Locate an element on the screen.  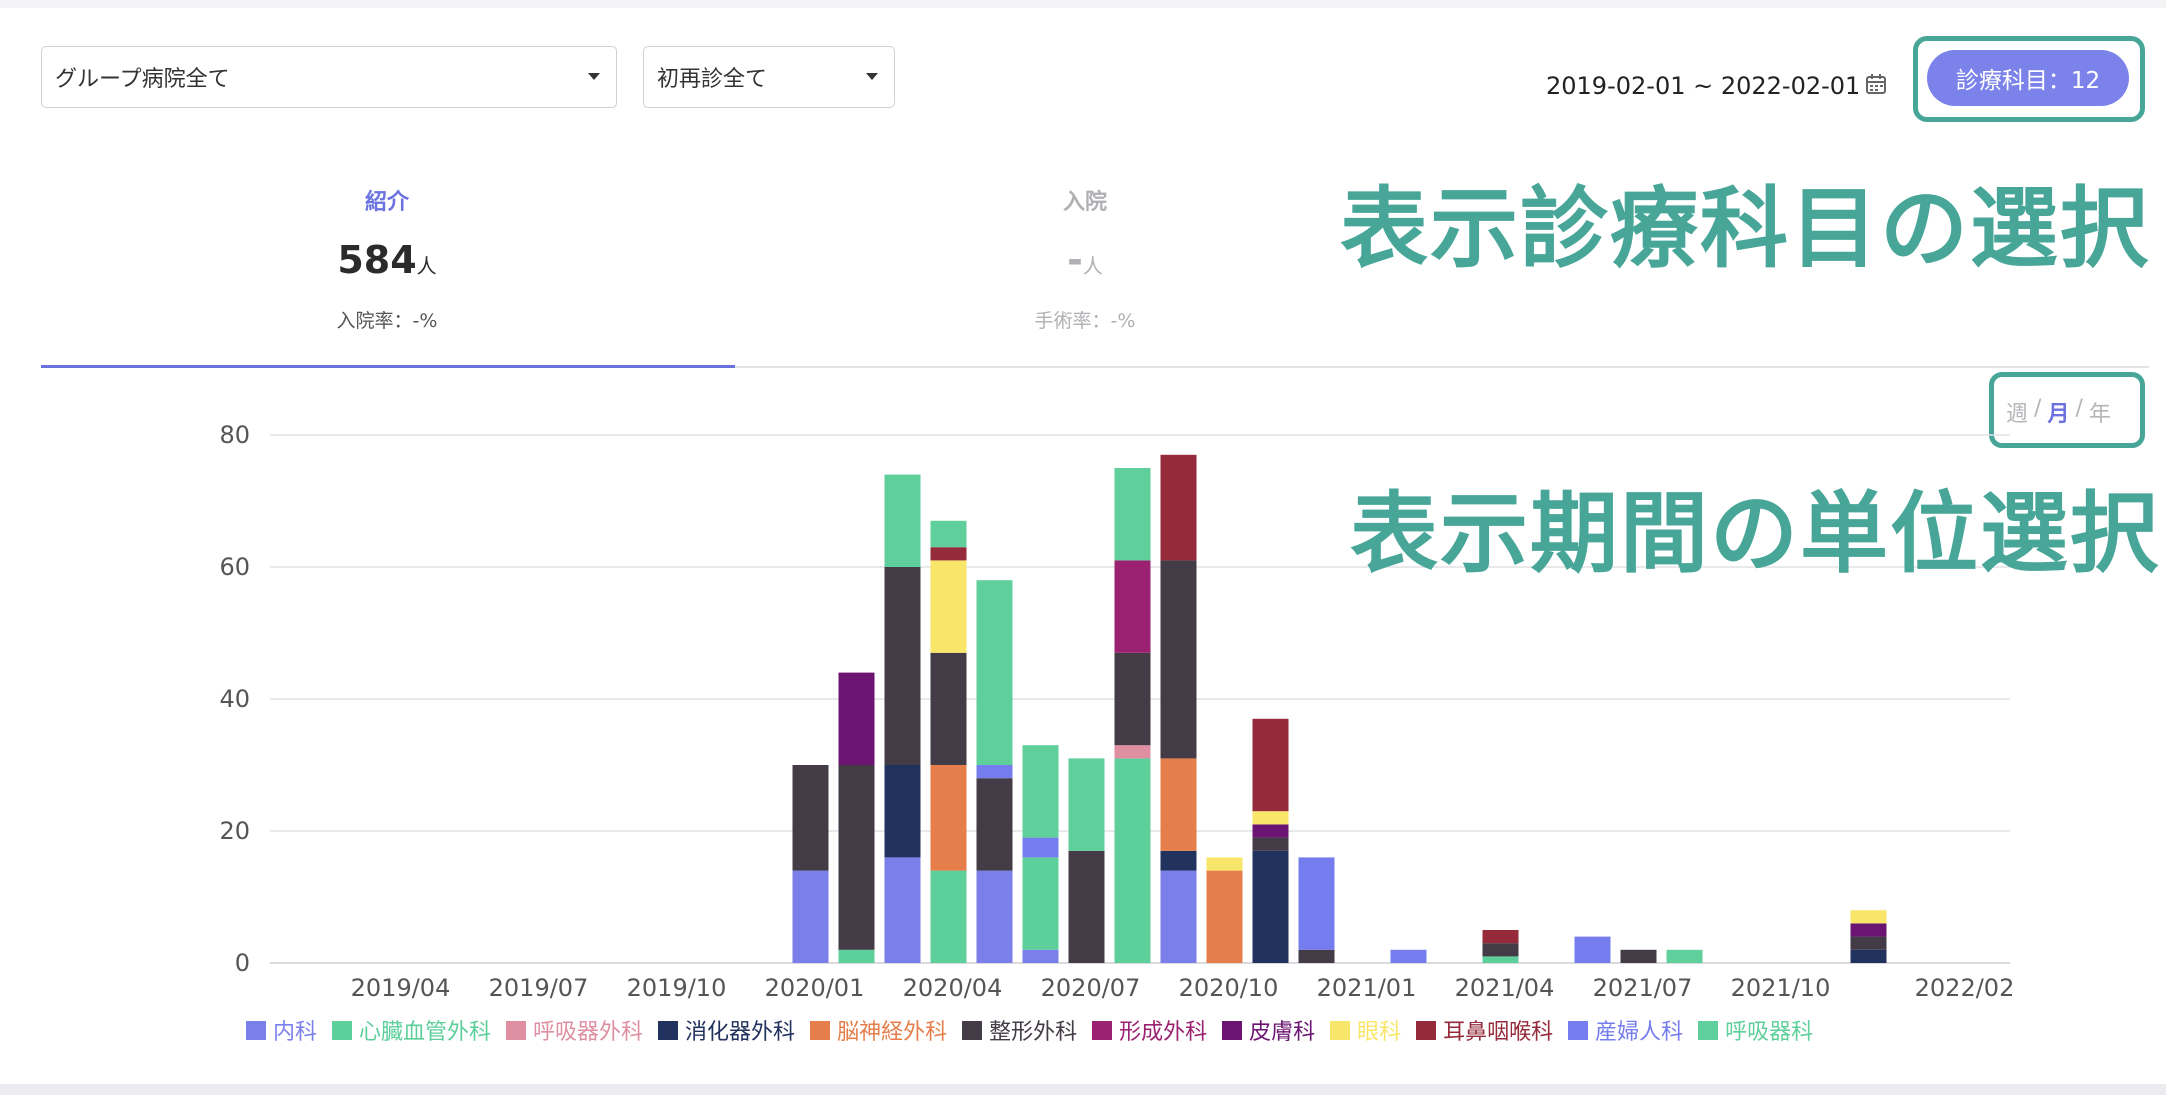
legend-item: 眼科 is located at coordinates (1365, 1030).